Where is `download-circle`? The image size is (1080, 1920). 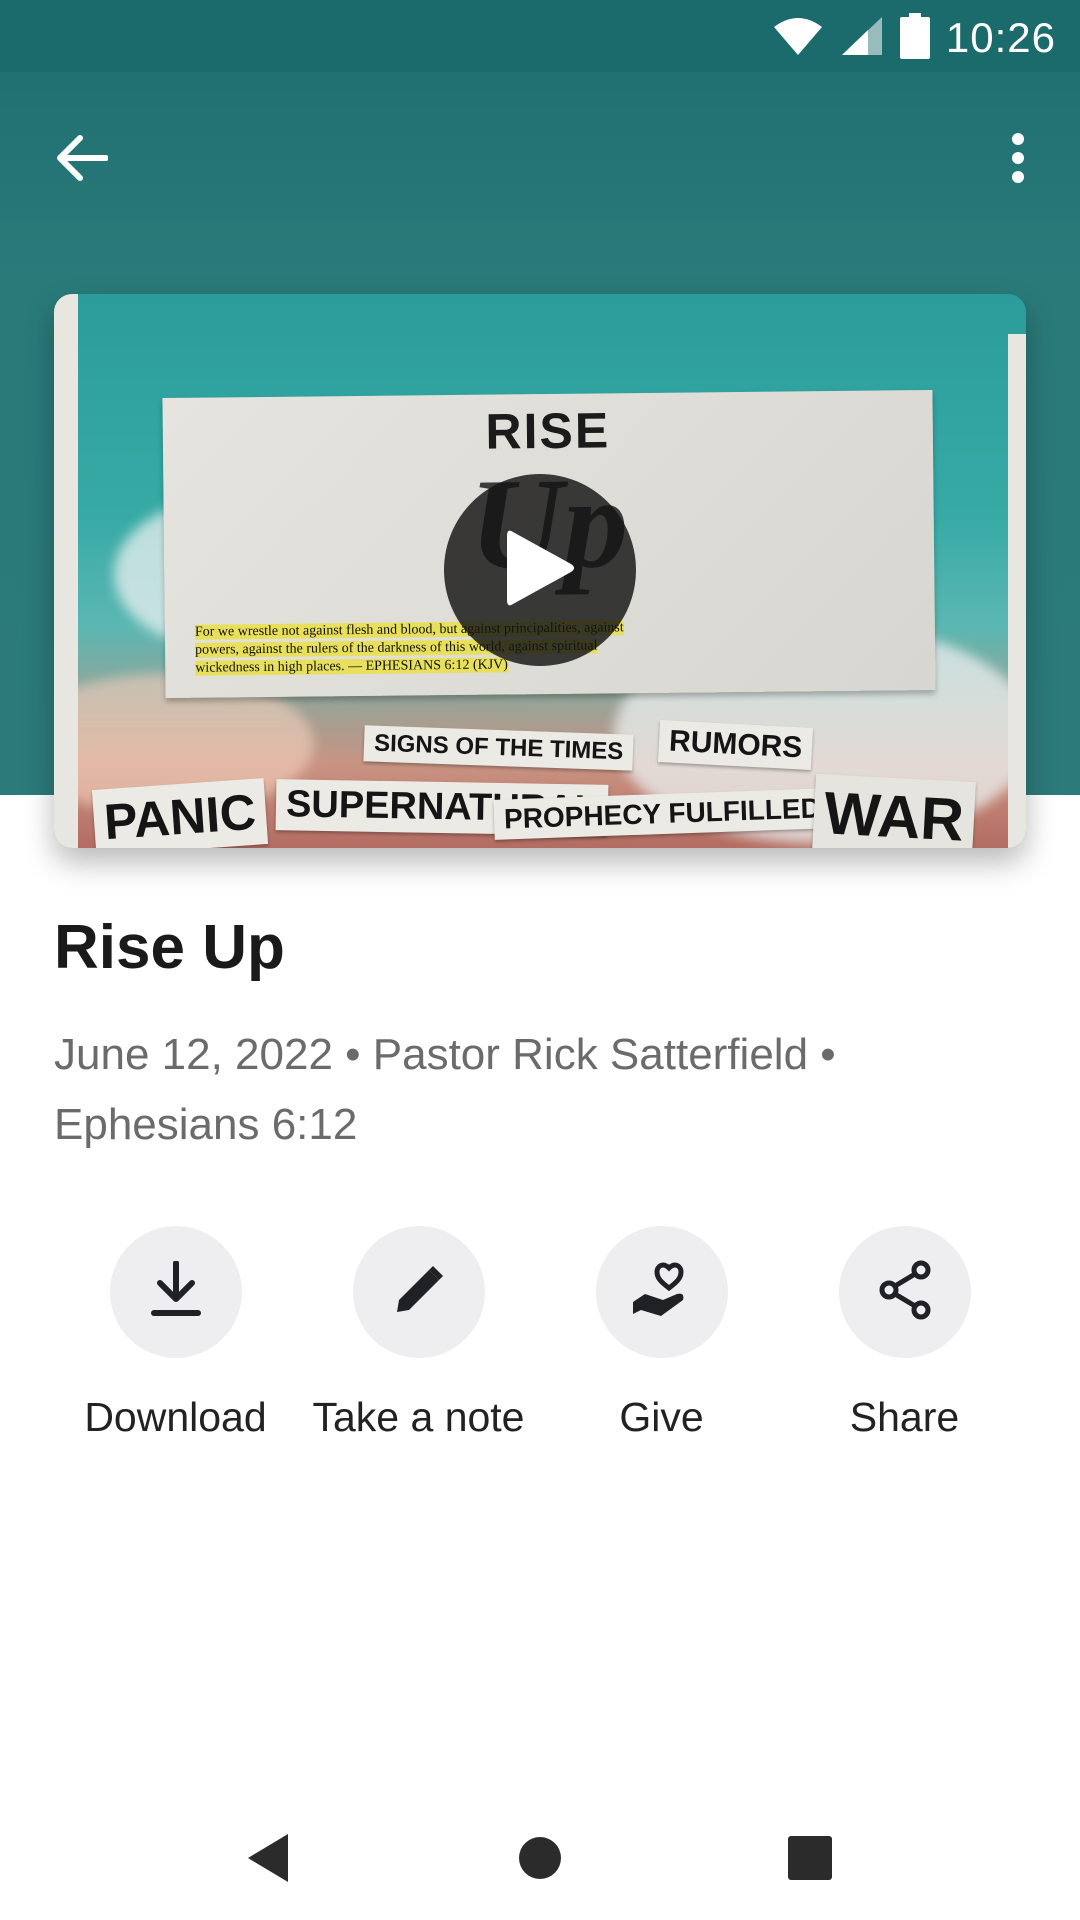
download-circle is located at coordinates (175, 1292).